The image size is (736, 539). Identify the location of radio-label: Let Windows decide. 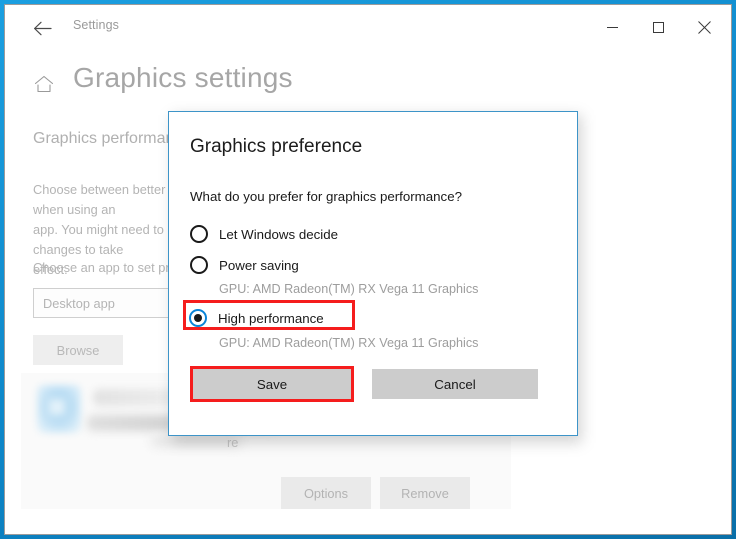
(278, 234).